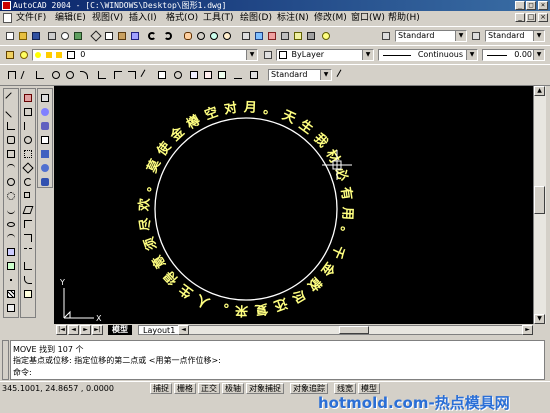 The height and width of the screenshot is (413, 550). Describe the element at coordinates (194, 75) in the screenshot. I see `dim-edit-icon` at that location.